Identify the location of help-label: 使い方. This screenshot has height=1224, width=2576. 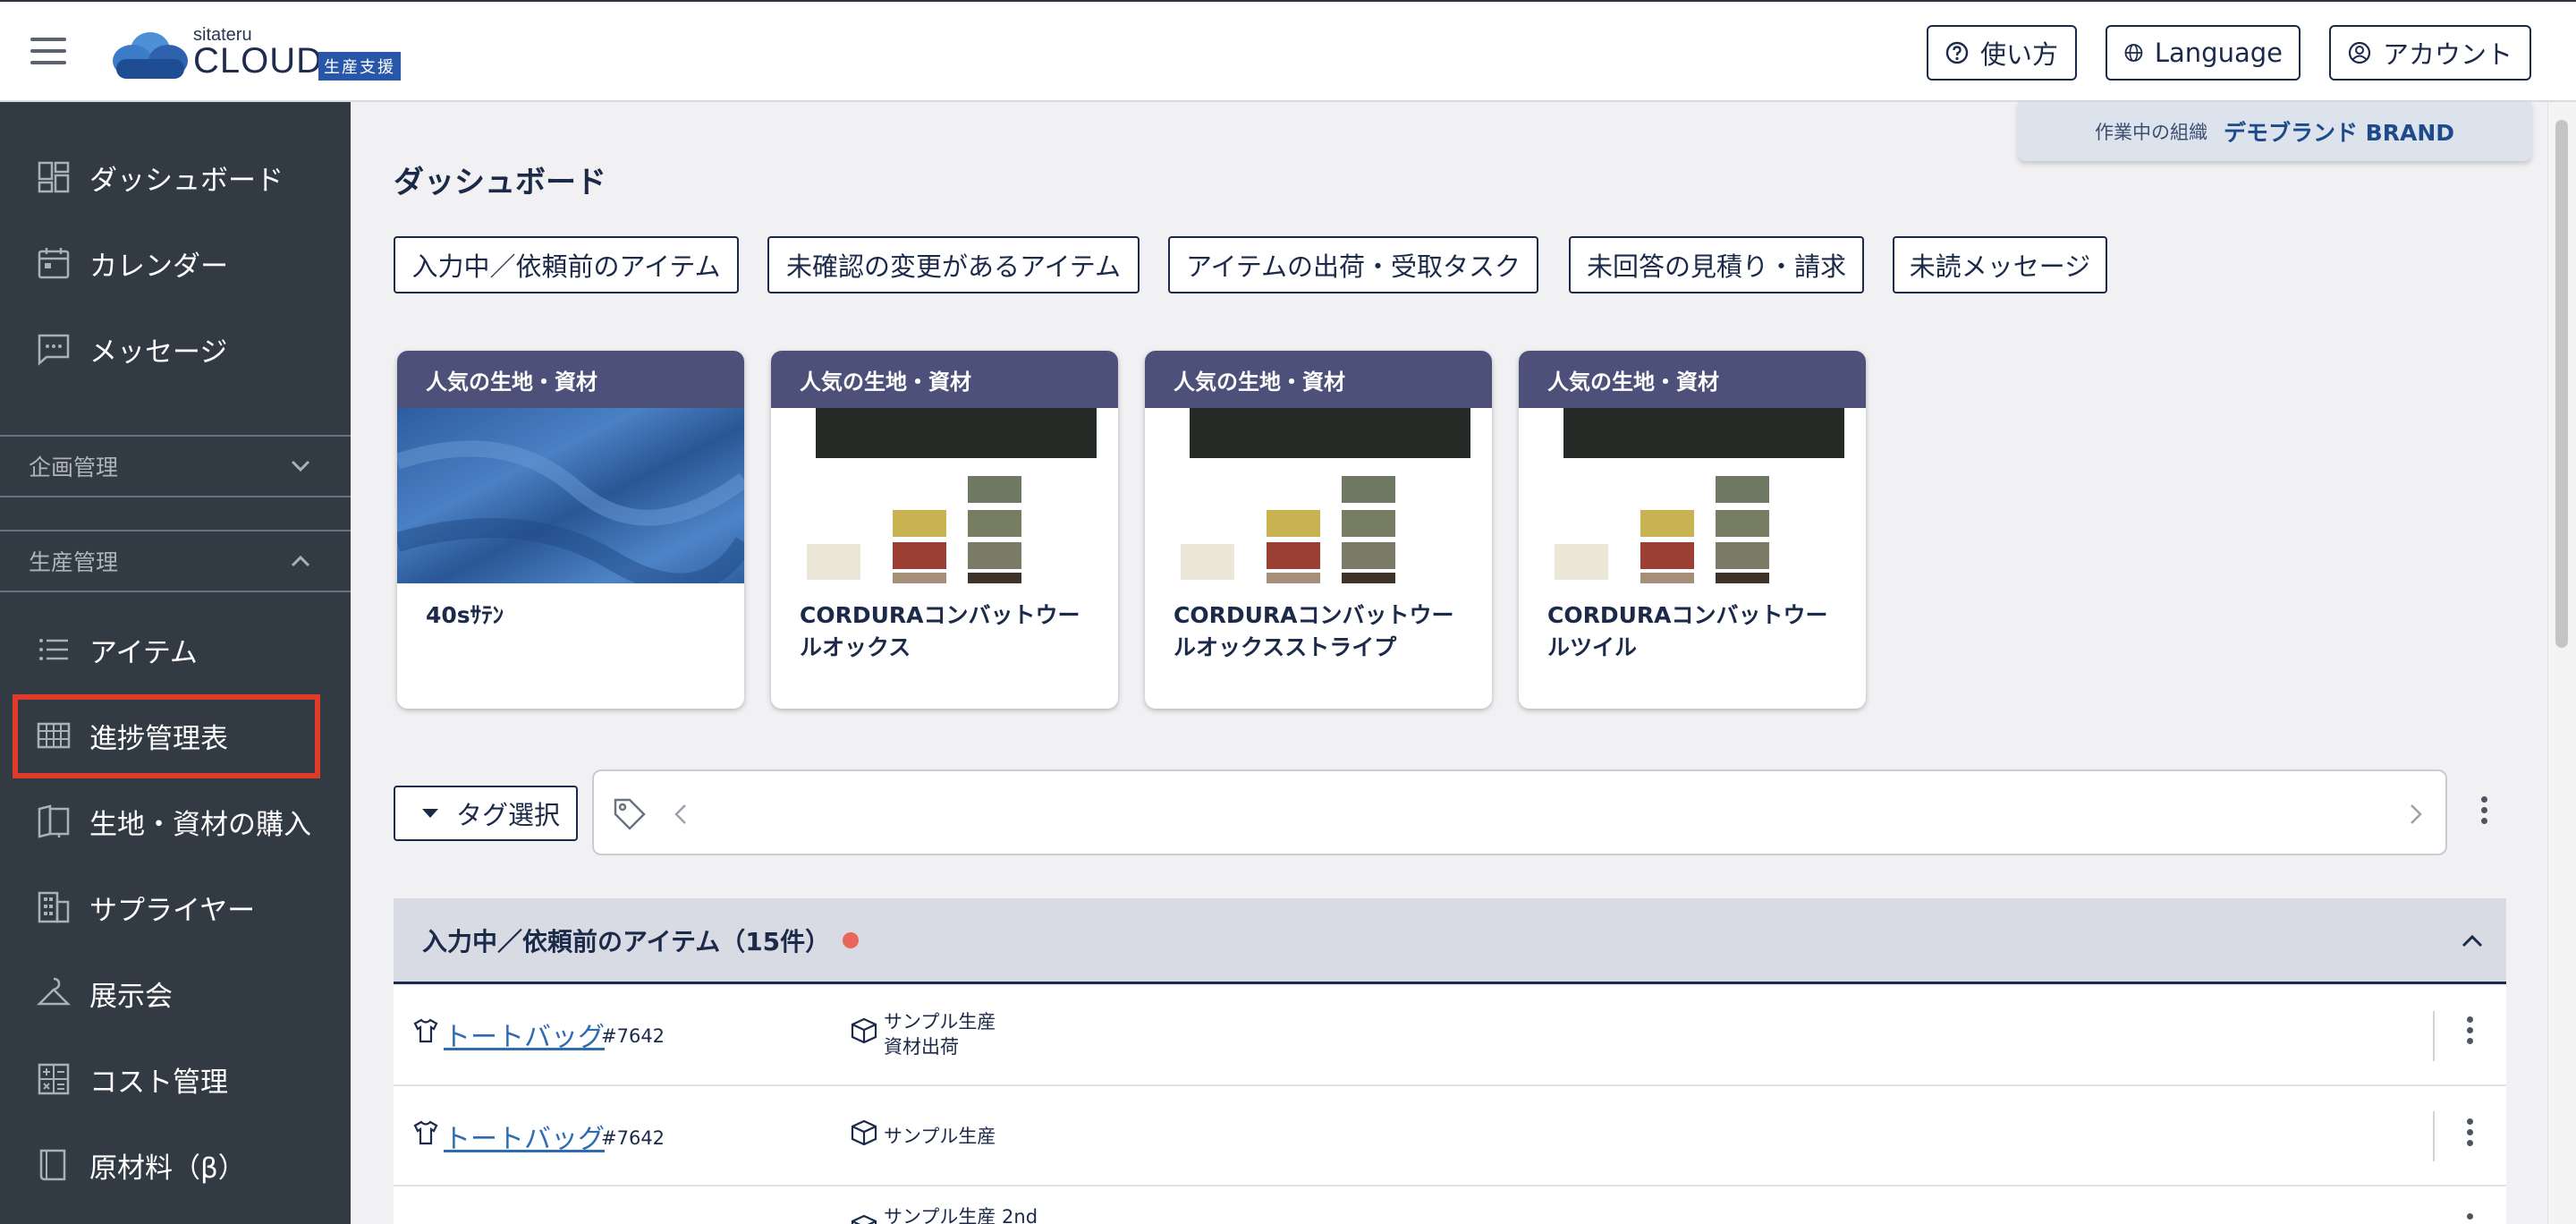
(2019, 54).